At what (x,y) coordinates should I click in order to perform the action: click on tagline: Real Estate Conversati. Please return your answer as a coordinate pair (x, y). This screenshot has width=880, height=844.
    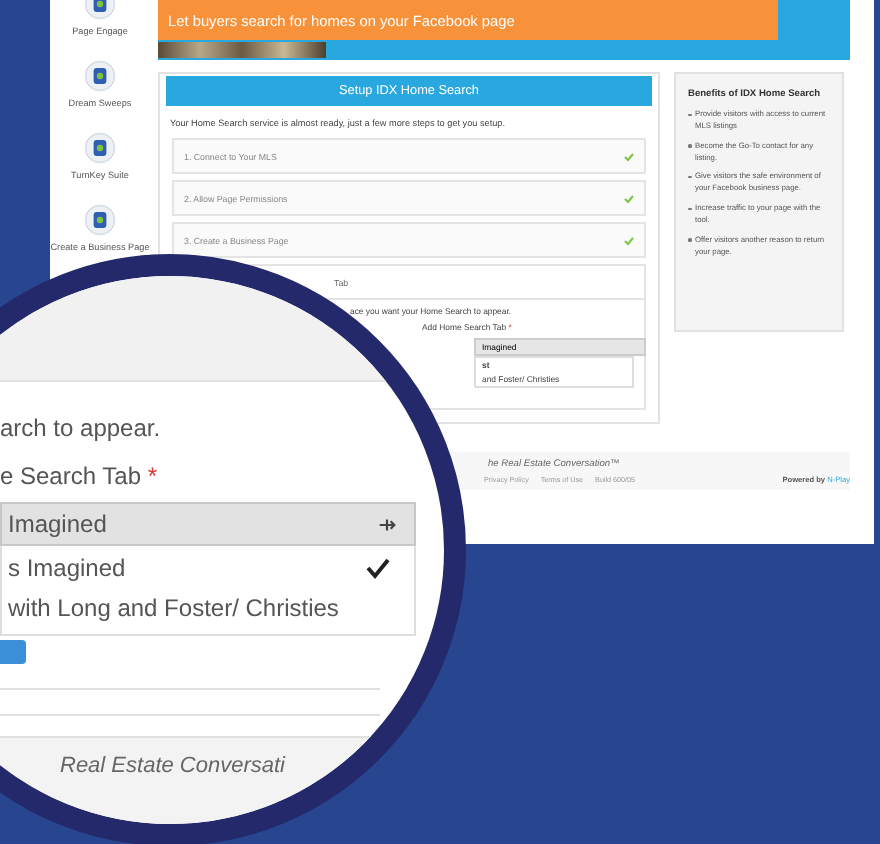
    Looking at the image, I should click on (172, 766).